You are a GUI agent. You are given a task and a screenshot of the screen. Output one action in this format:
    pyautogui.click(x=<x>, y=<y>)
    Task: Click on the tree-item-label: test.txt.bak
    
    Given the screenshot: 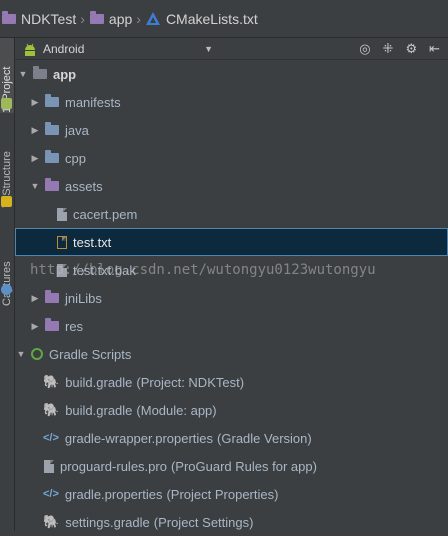 What is the action you would take?
    pyautogui.click(x=104, y=270)
    